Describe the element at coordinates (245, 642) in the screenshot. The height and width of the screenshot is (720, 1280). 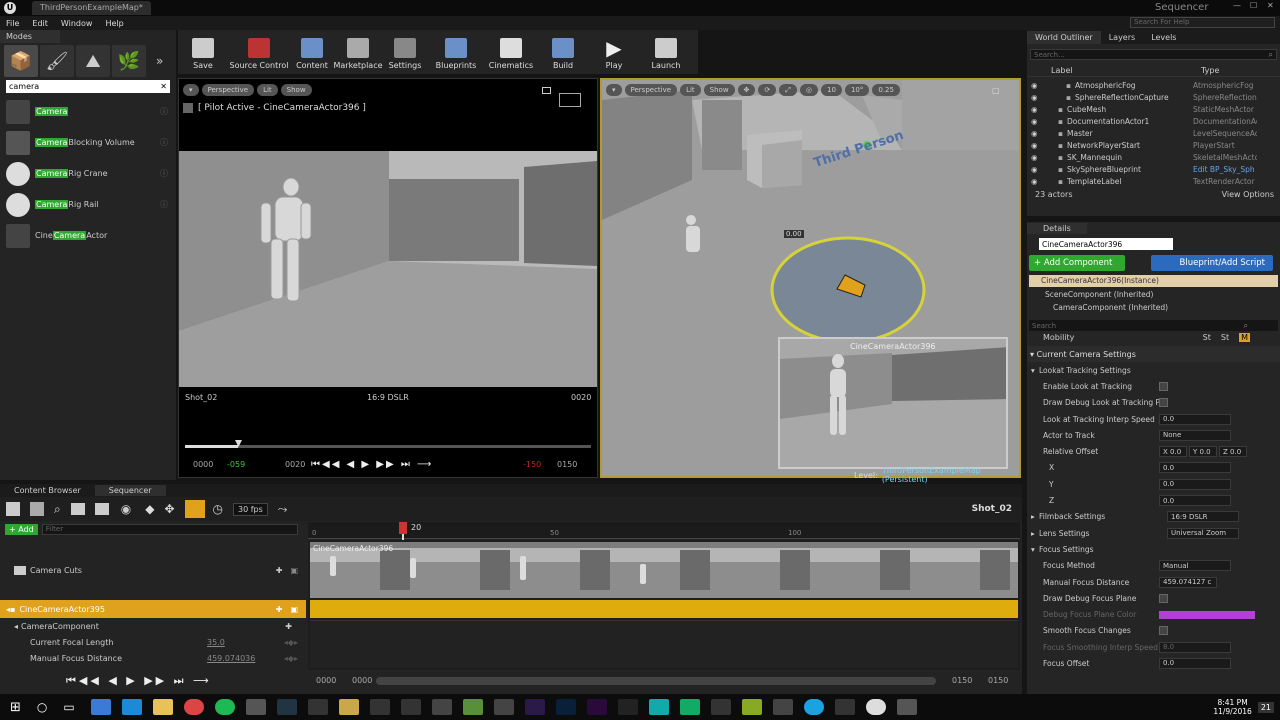
I see `track-value: 35.0` at that location.